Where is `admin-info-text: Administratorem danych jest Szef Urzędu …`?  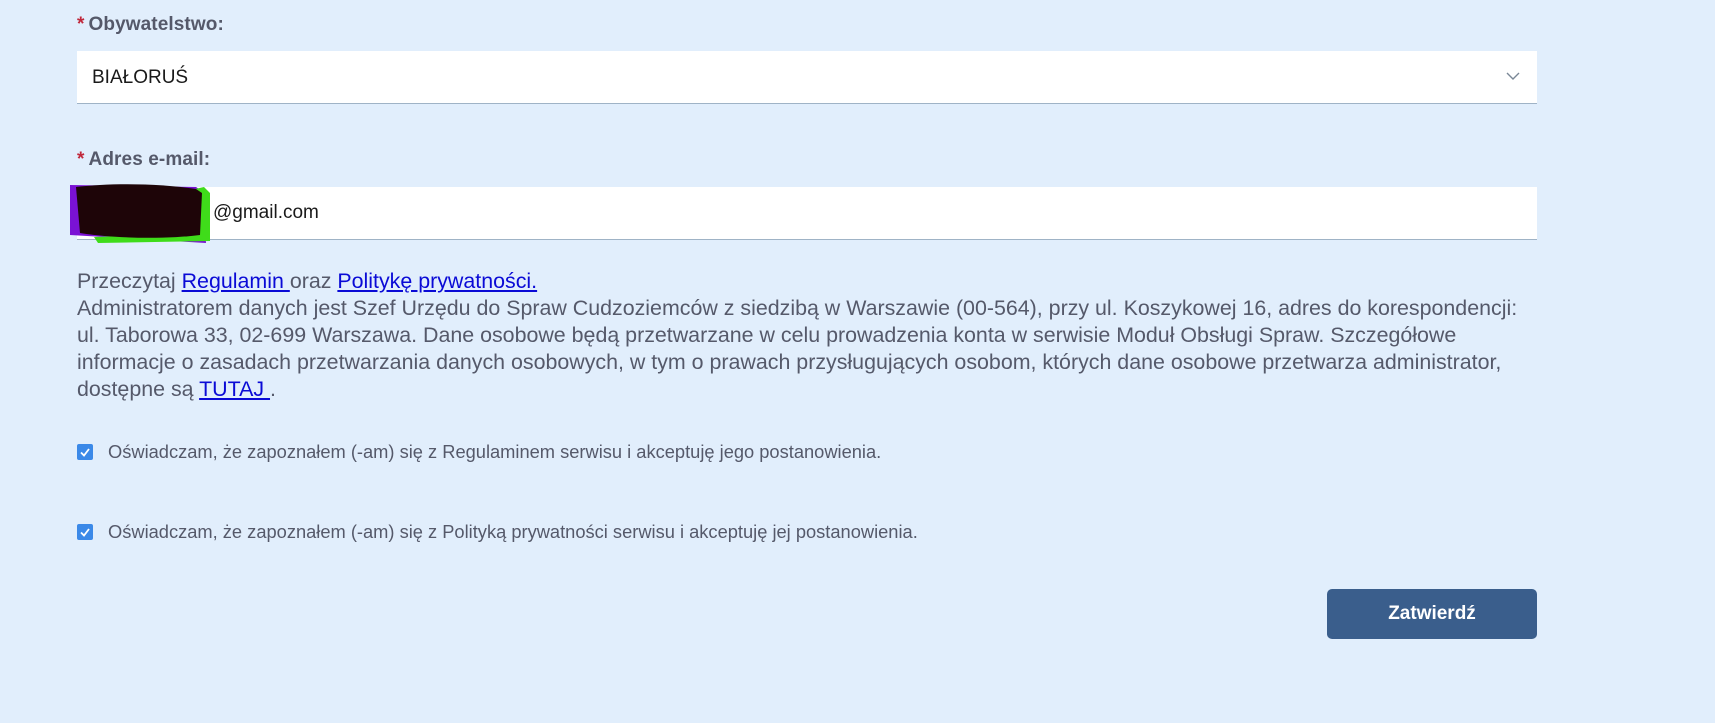
admin-info-text: Administratorem danych jest Szef Urzędu … is located at coordinates (797, 348).